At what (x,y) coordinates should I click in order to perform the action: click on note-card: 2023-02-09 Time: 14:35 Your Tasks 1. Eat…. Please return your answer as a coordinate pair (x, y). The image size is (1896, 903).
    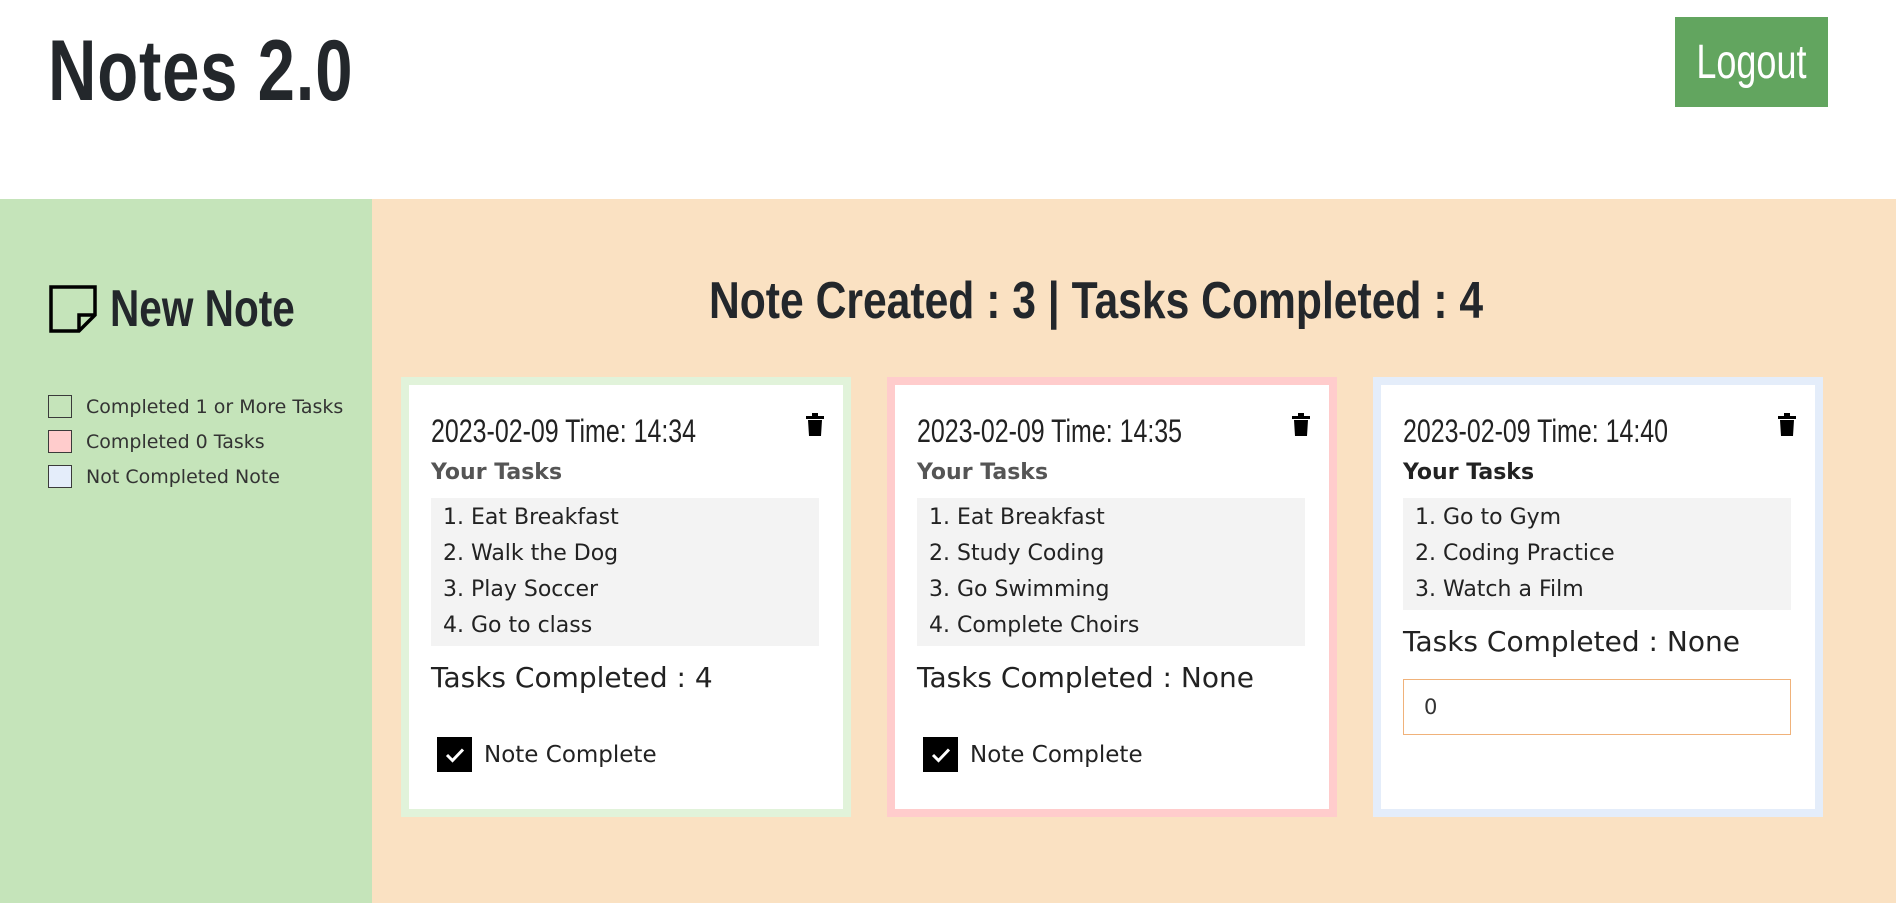
    Looking at the image, I should click on (1112, 597).